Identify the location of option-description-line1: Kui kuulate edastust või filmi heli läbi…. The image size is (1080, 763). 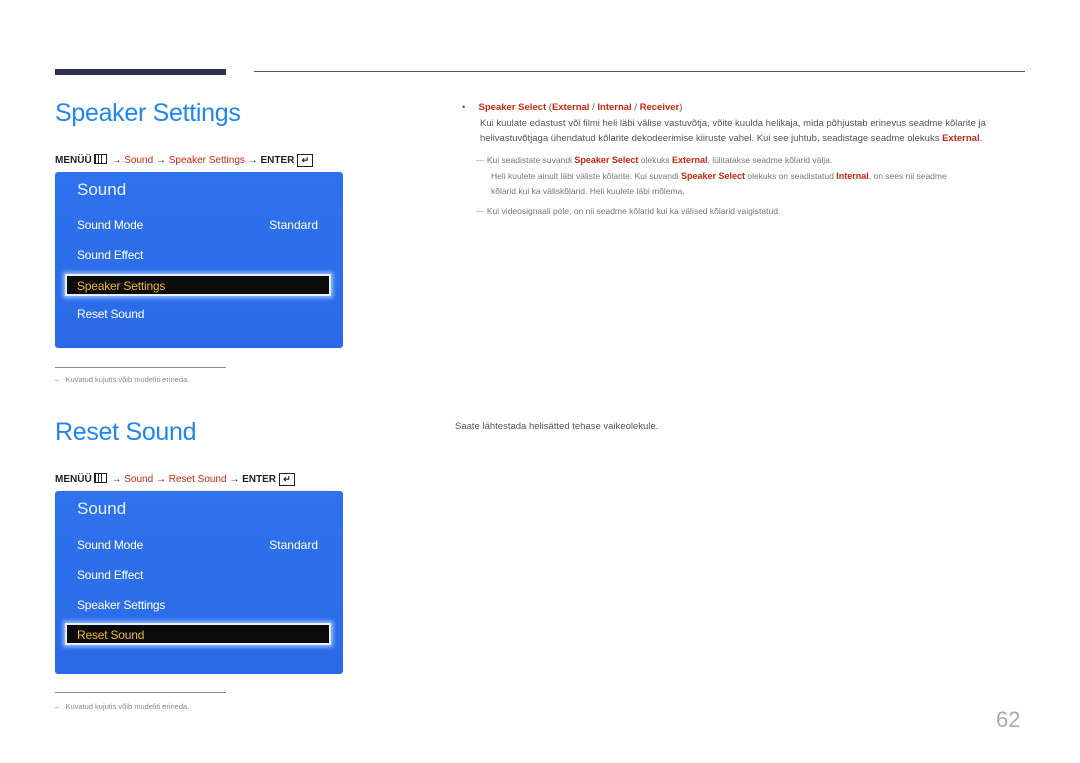
(733, 123).